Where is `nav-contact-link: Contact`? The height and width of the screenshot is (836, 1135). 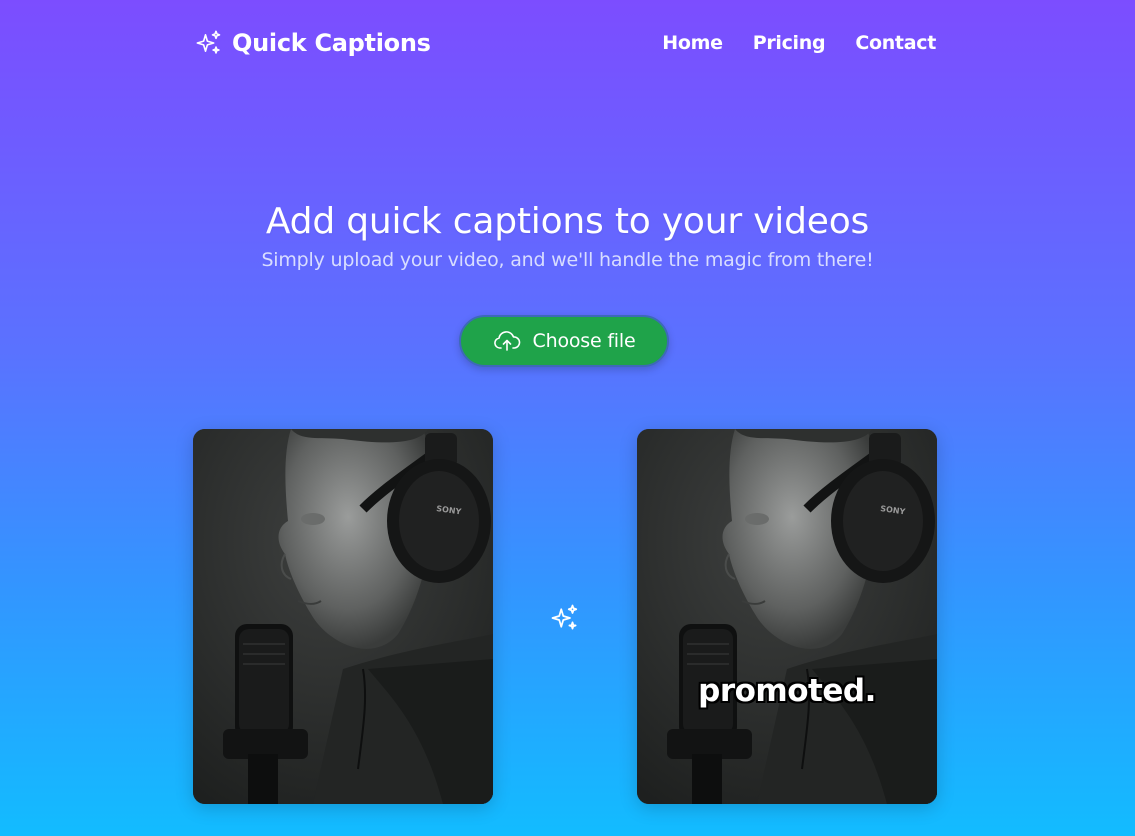 nav-contact-link: Contact is located at coordinates (895, 43).